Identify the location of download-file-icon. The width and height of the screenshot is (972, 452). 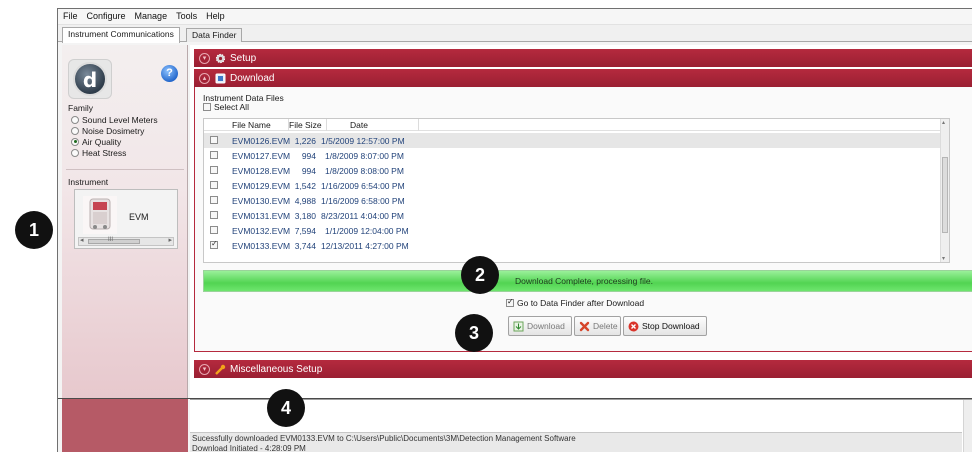
(518, 326).